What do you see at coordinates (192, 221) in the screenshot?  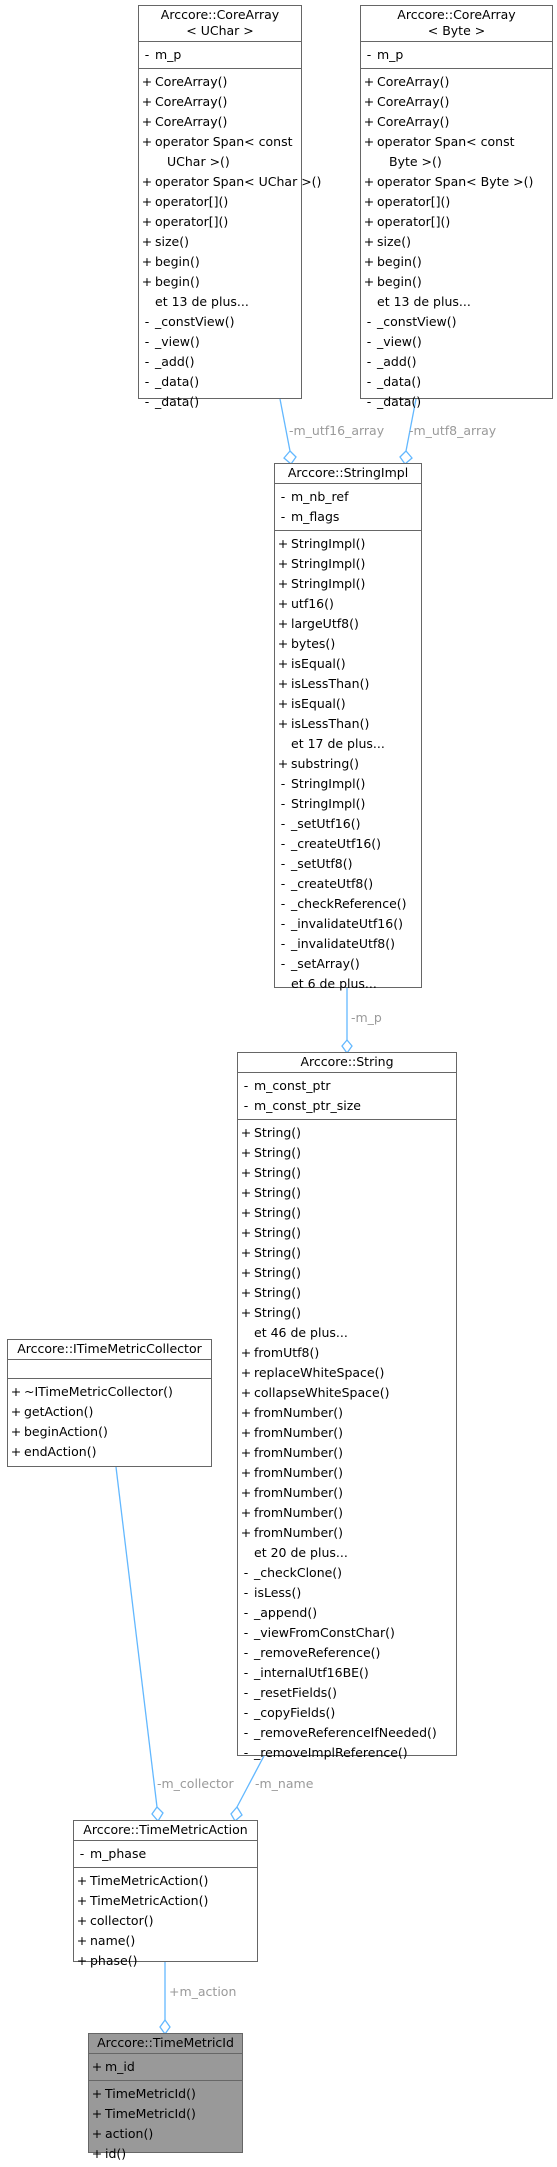 I see `member-name-text: operator[]()` at bounding box center [192, 221].